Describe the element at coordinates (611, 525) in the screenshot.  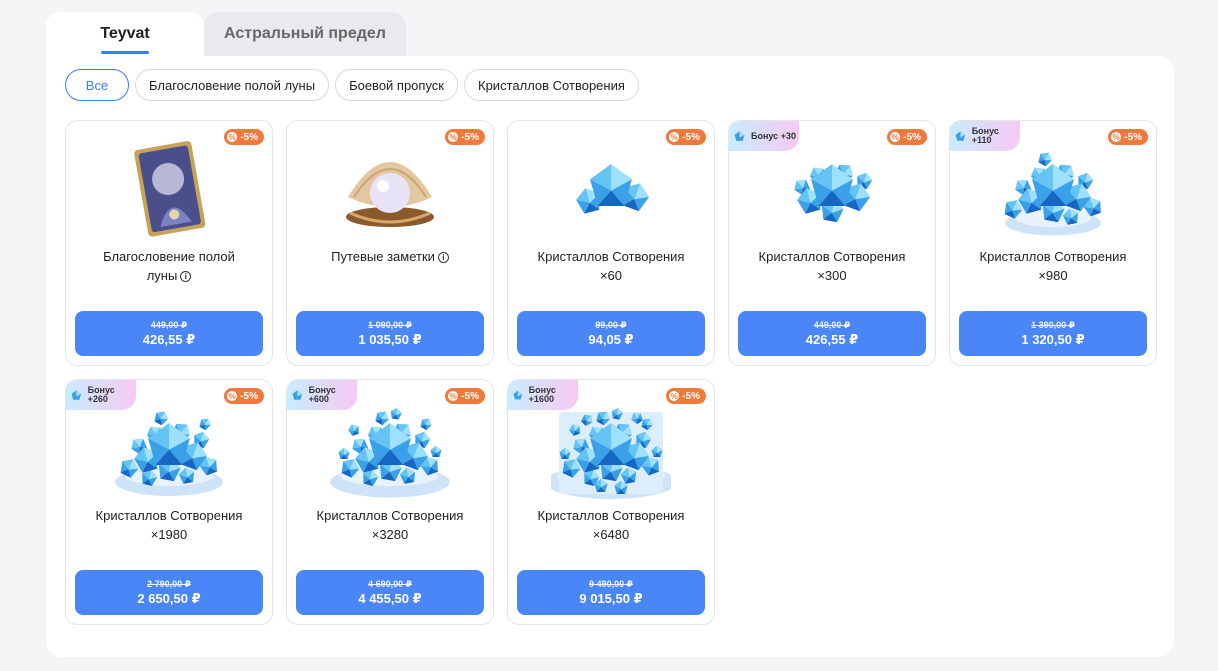
I see `product-name: Кристаллов Сотворения ×6480` at that location.